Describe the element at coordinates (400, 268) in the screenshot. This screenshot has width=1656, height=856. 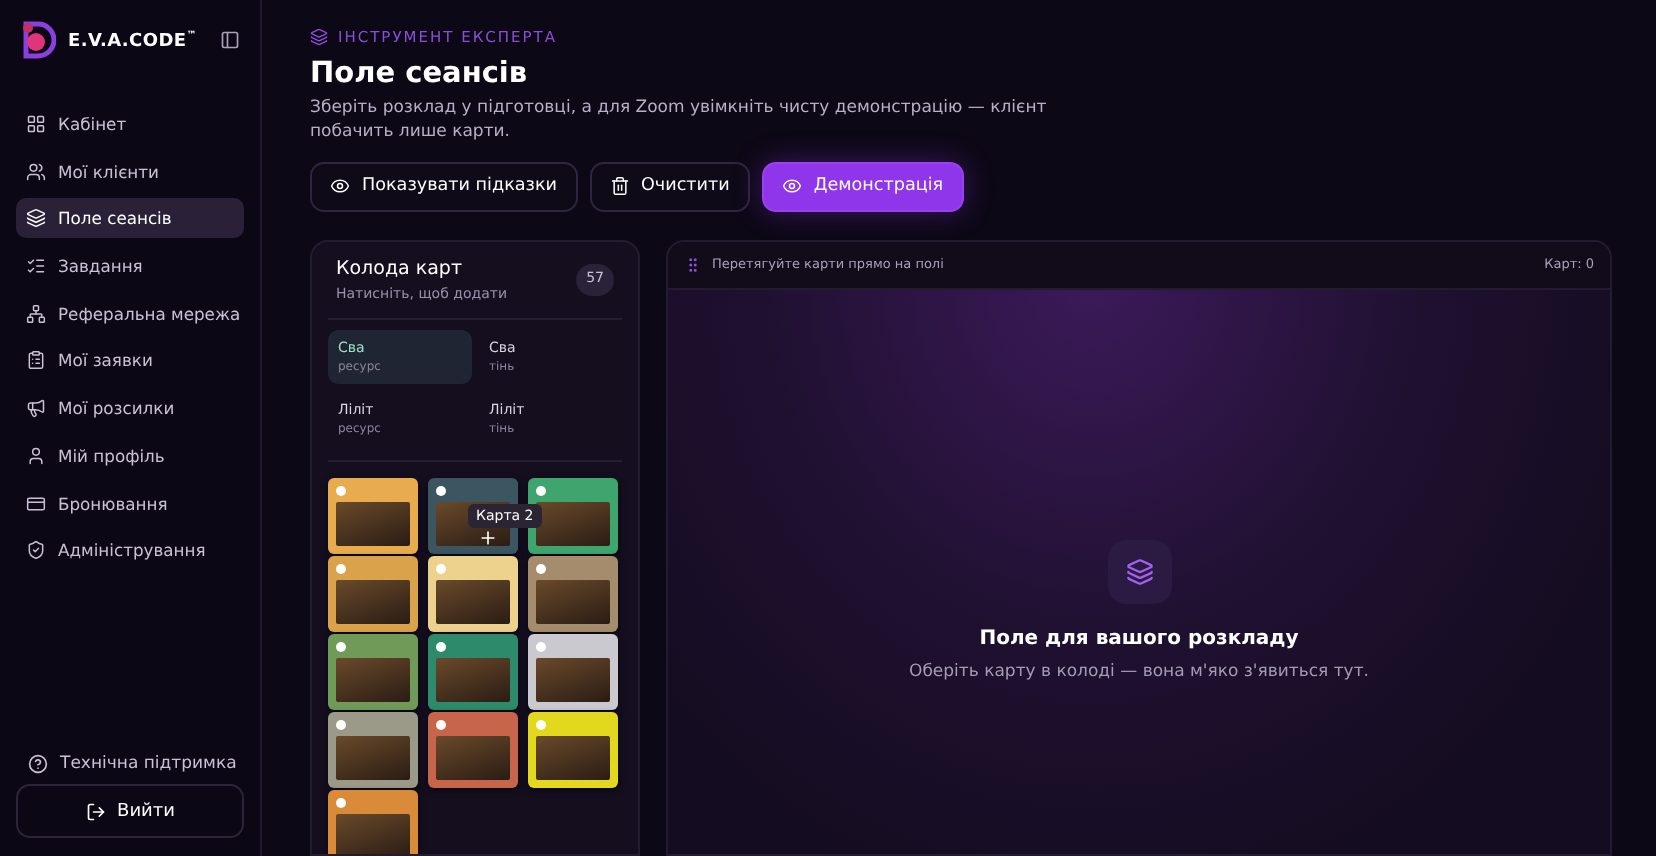
I see `deck-title: Колода карт` at that location.